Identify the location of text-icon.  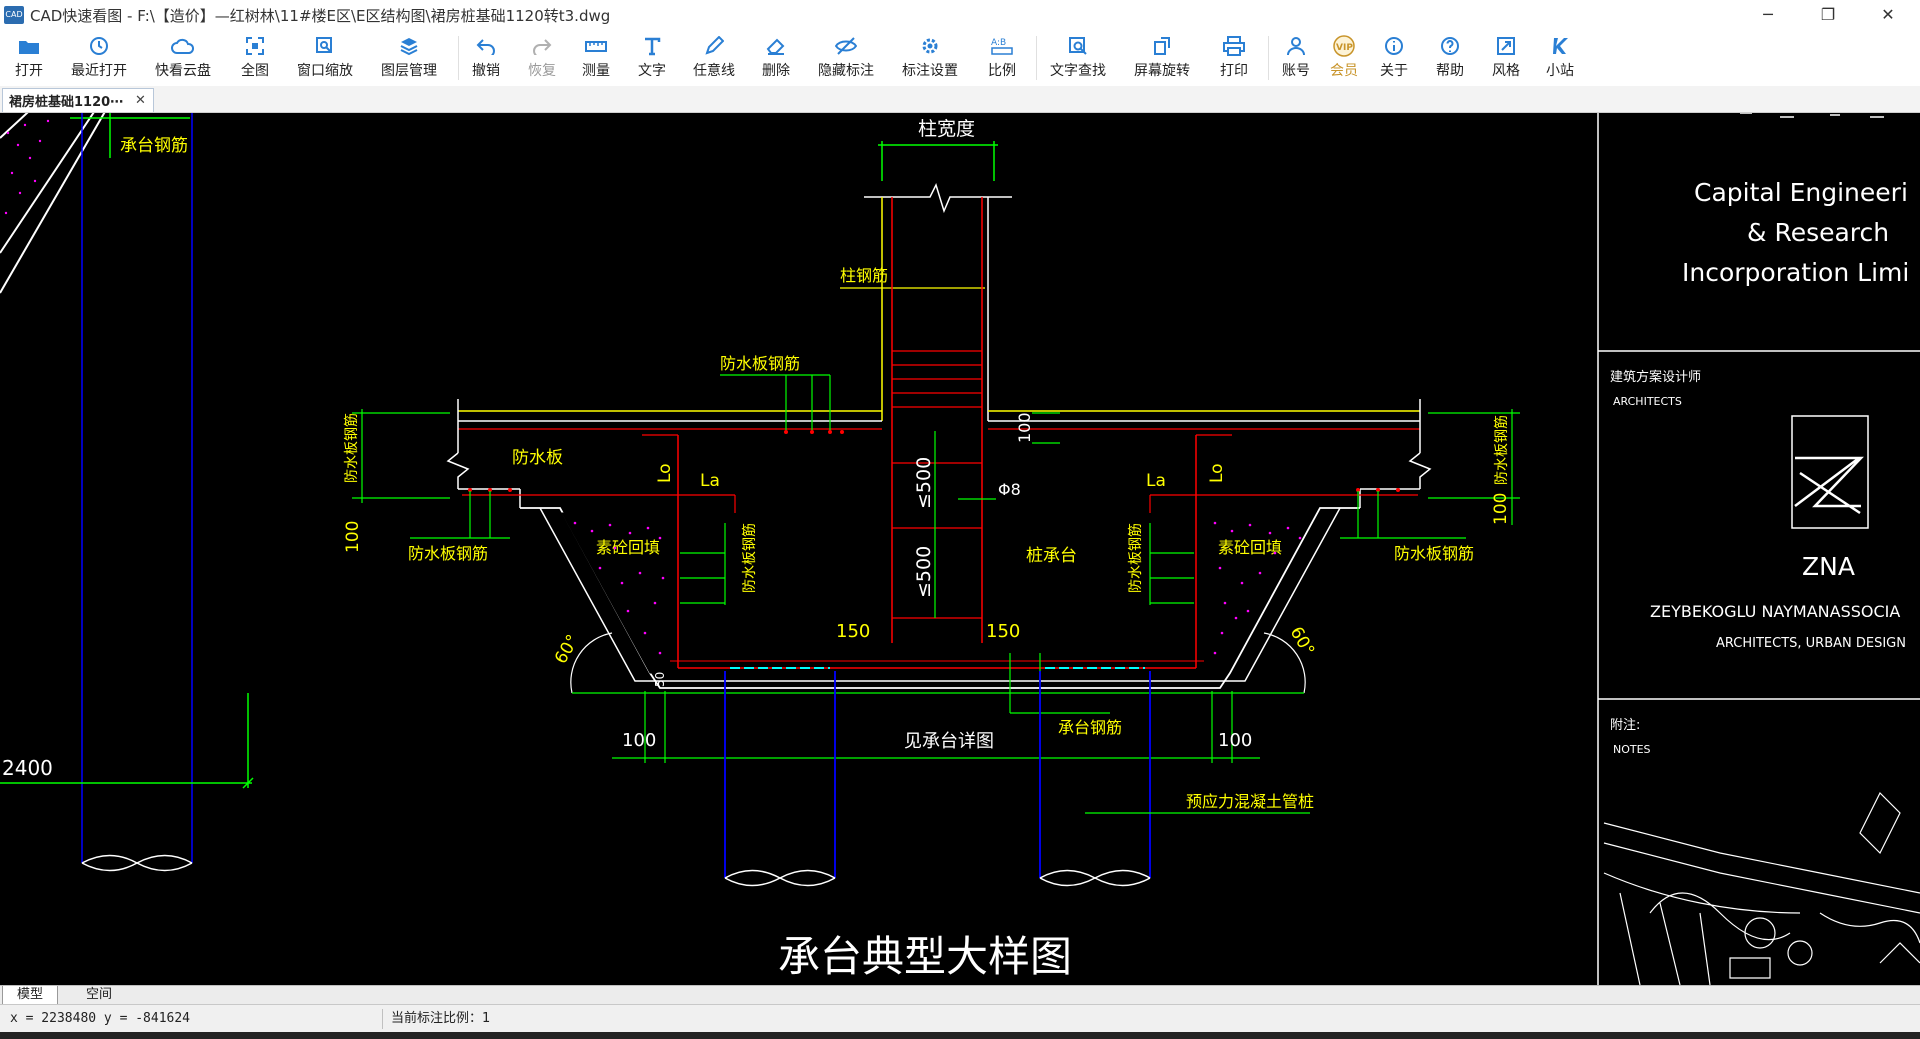
(652, 46).